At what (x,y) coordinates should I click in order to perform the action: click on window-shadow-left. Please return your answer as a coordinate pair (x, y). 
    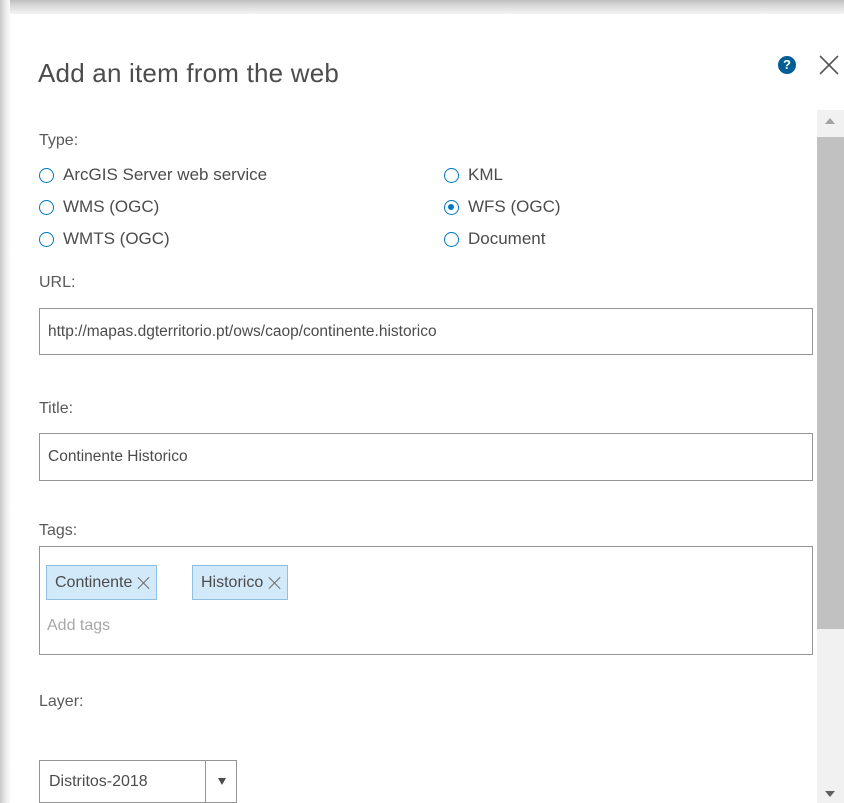
    Looking at the image, I should click on (5, 401).